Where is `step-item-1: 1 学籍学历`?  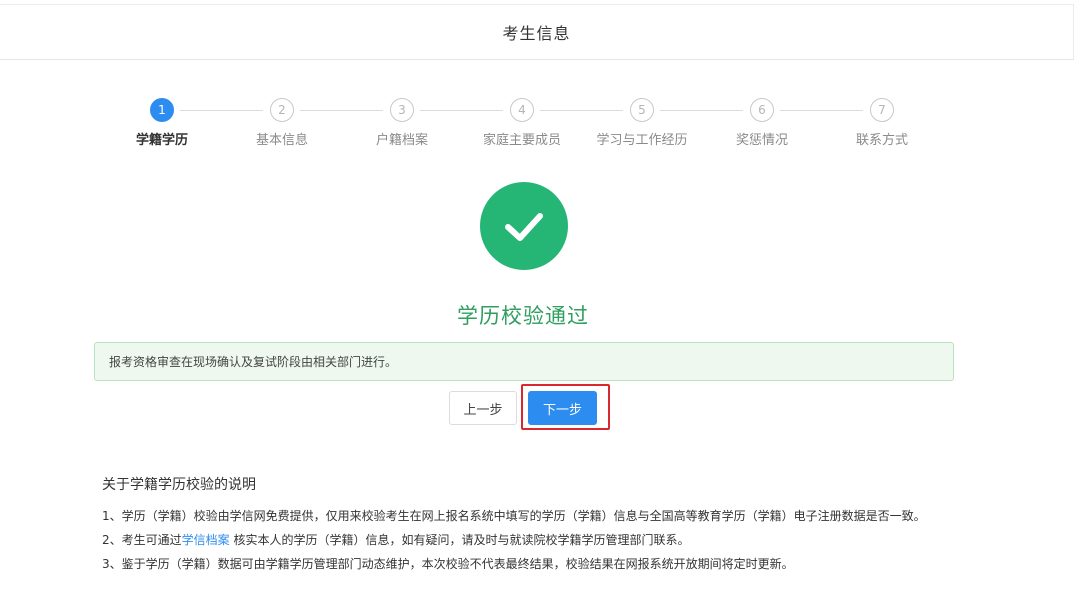 step-item-1: 1 学籍学历 is located at coordinates (162, 122).